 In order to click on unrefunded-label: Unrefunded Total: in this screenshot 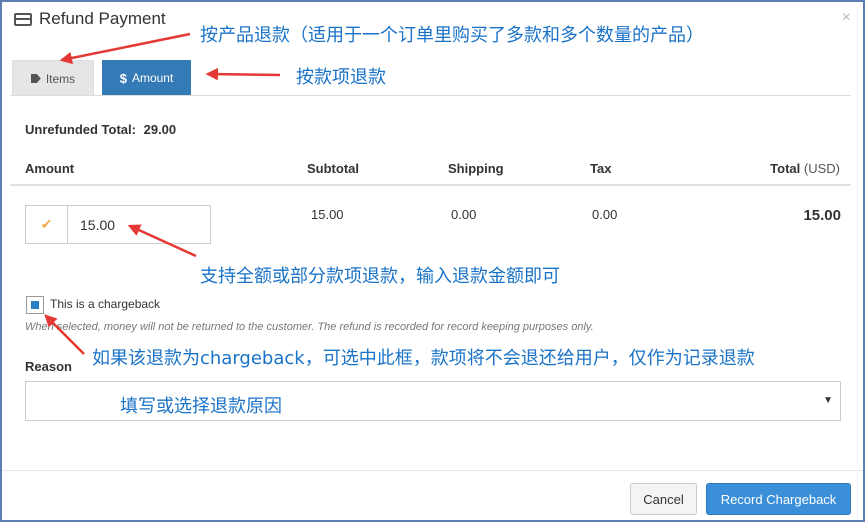, I will do `click(80, 129)`.